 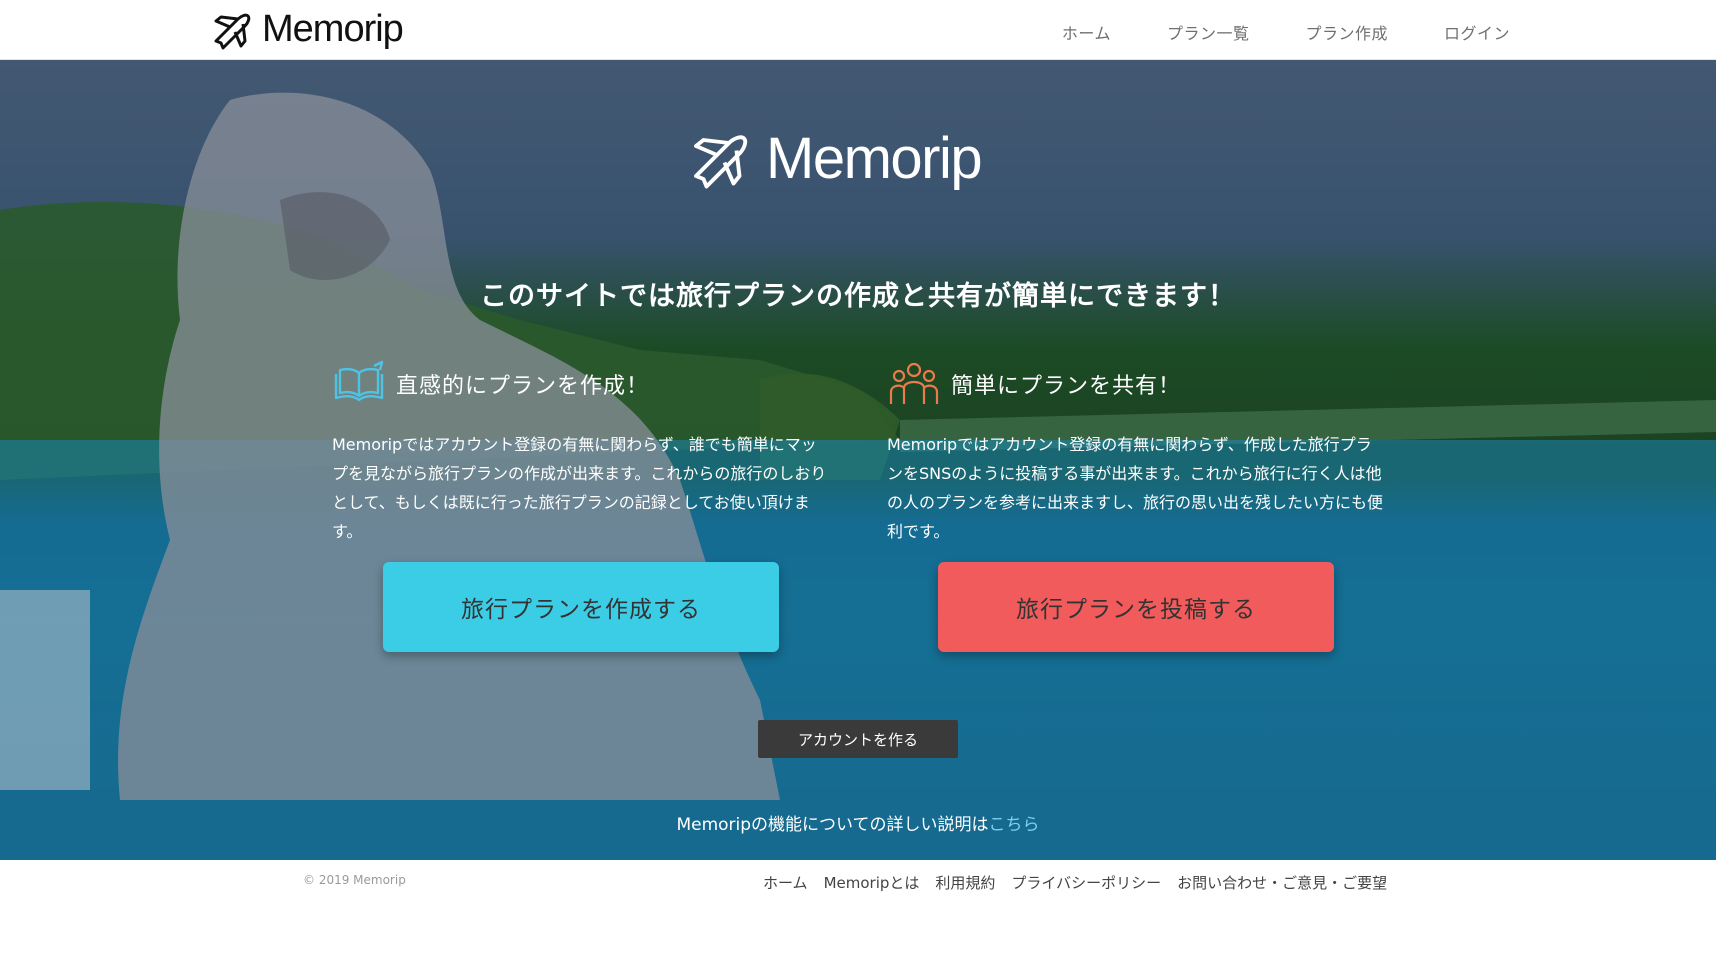 What do you see at coordinates (1136, 607) in the screenshot?
I see `post-plan-button: 旅行プランを投稿する` at bounding box center [1136, 607].